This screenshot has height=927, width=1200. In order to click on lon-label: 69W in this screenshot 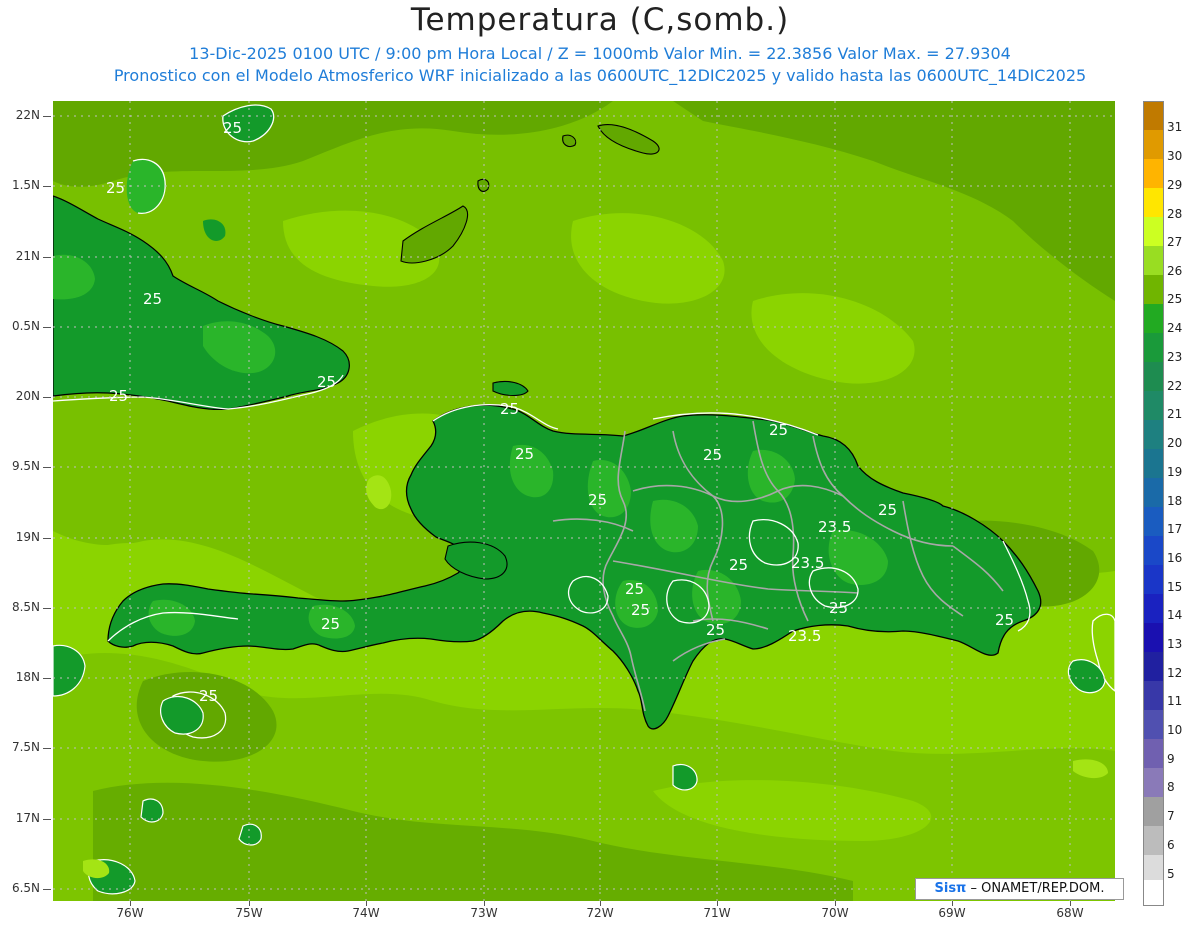, I will do `click(952, 913)`.